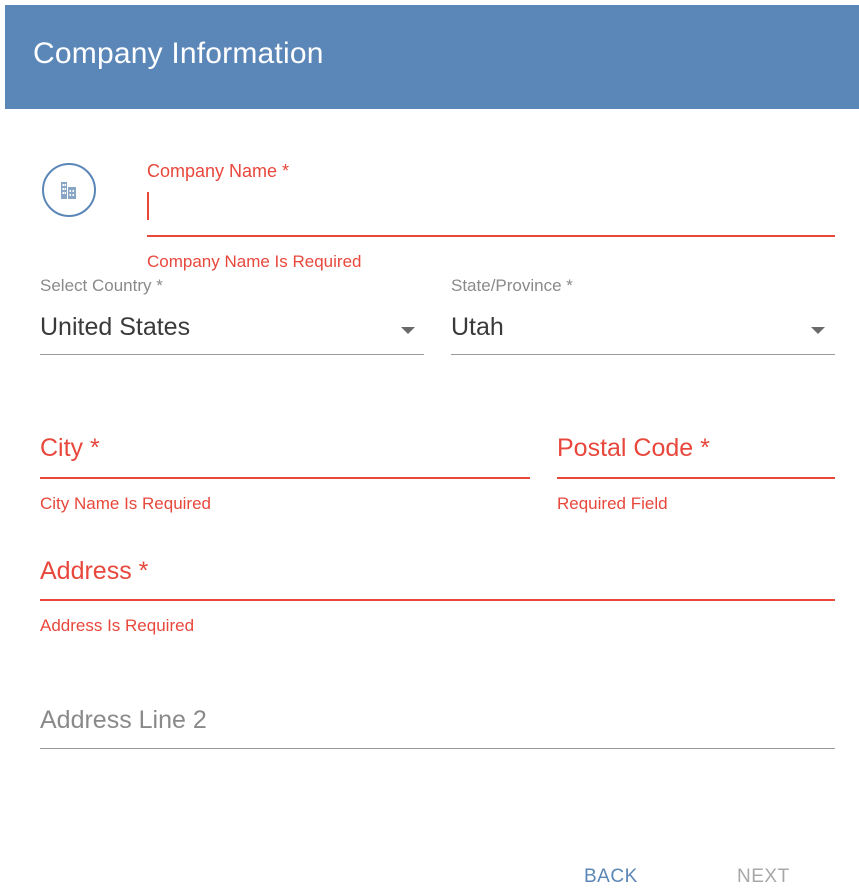 Image resolution: width=859 pixels, height=892 pixels. What do you see at coordinates (232, 354) in the screenshot?
I see `country-underline` at bounding box center [232, 354].